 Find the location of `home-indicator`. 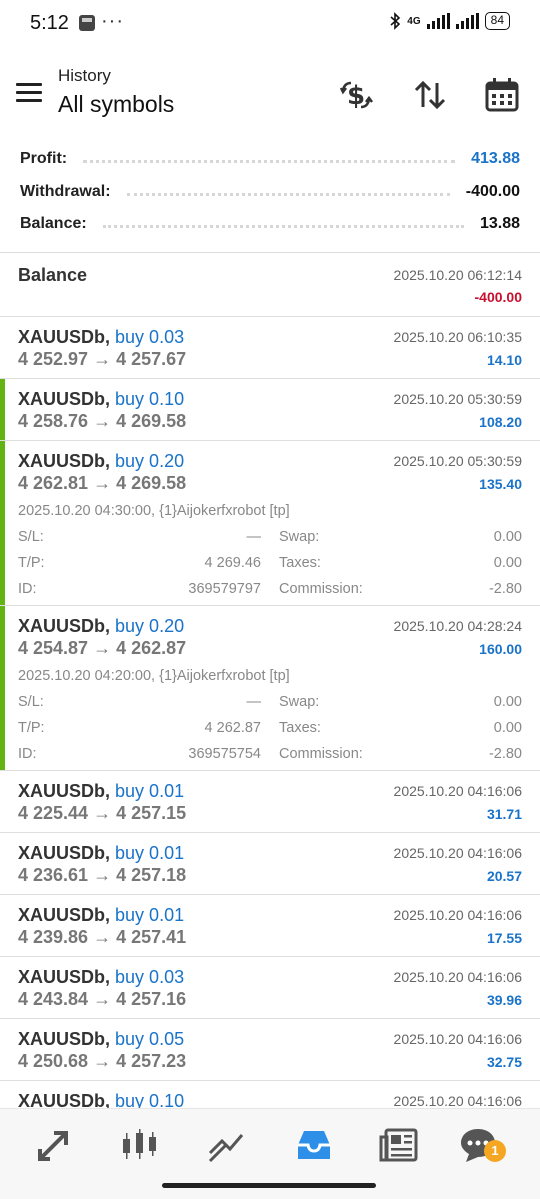

home-indicator is located at coordinates (269, 1185).